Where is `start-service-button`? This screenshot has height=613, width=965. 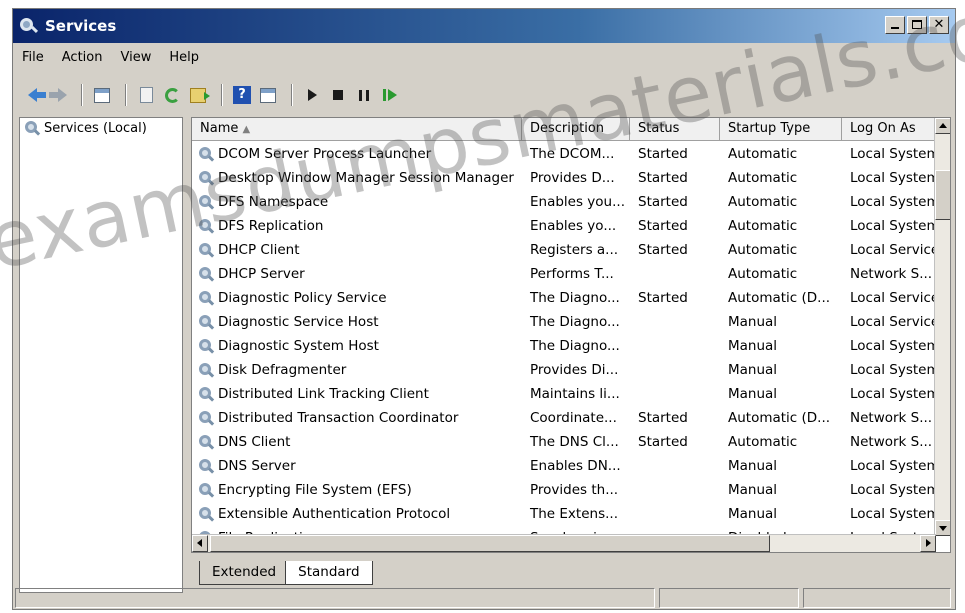 start-service-button is located at coordinates (312, 95).